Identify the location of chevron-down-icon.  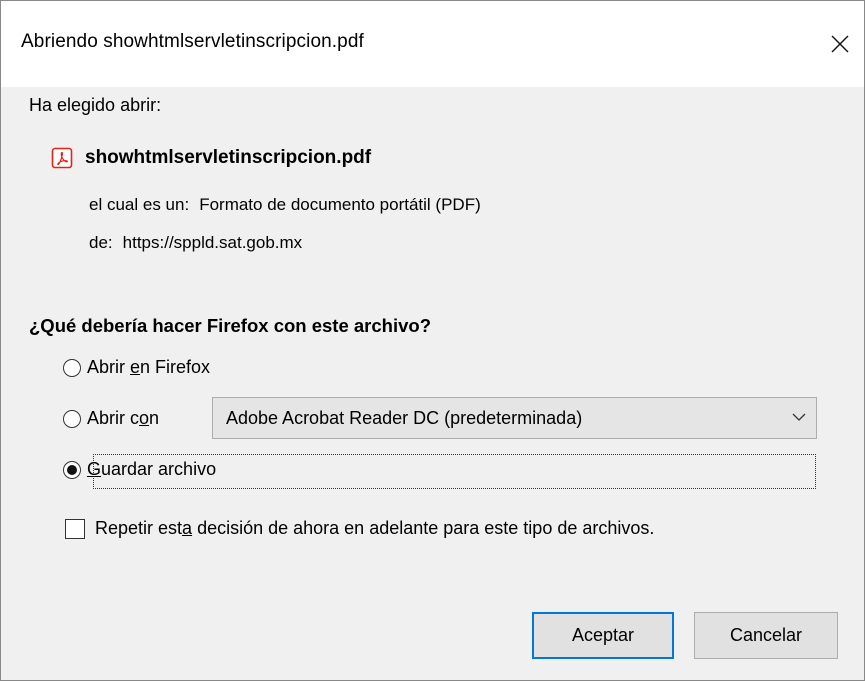
(799, 417).